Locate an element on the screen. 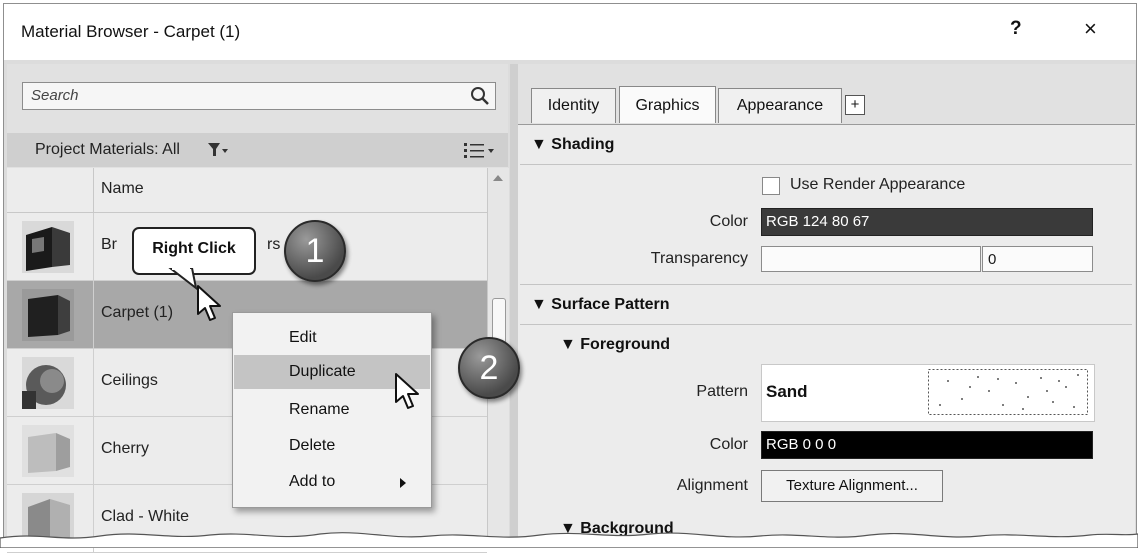  menu-item-label: Rename is located at coordinates (319, 409).